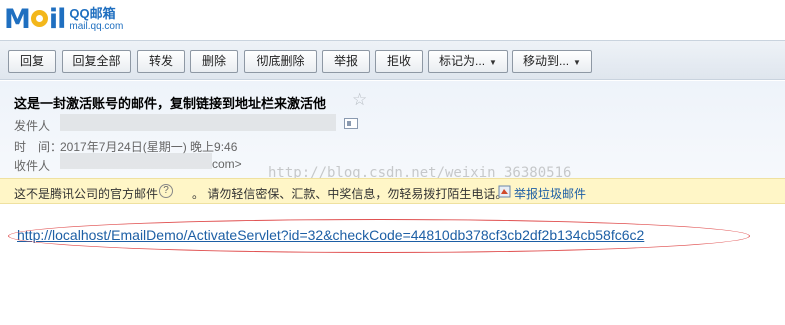 This screenshot has height=325, width=785. Describe the element at coordinates (227, 164) in the screenshot. I see `receiver-suffix: com>` at that location.